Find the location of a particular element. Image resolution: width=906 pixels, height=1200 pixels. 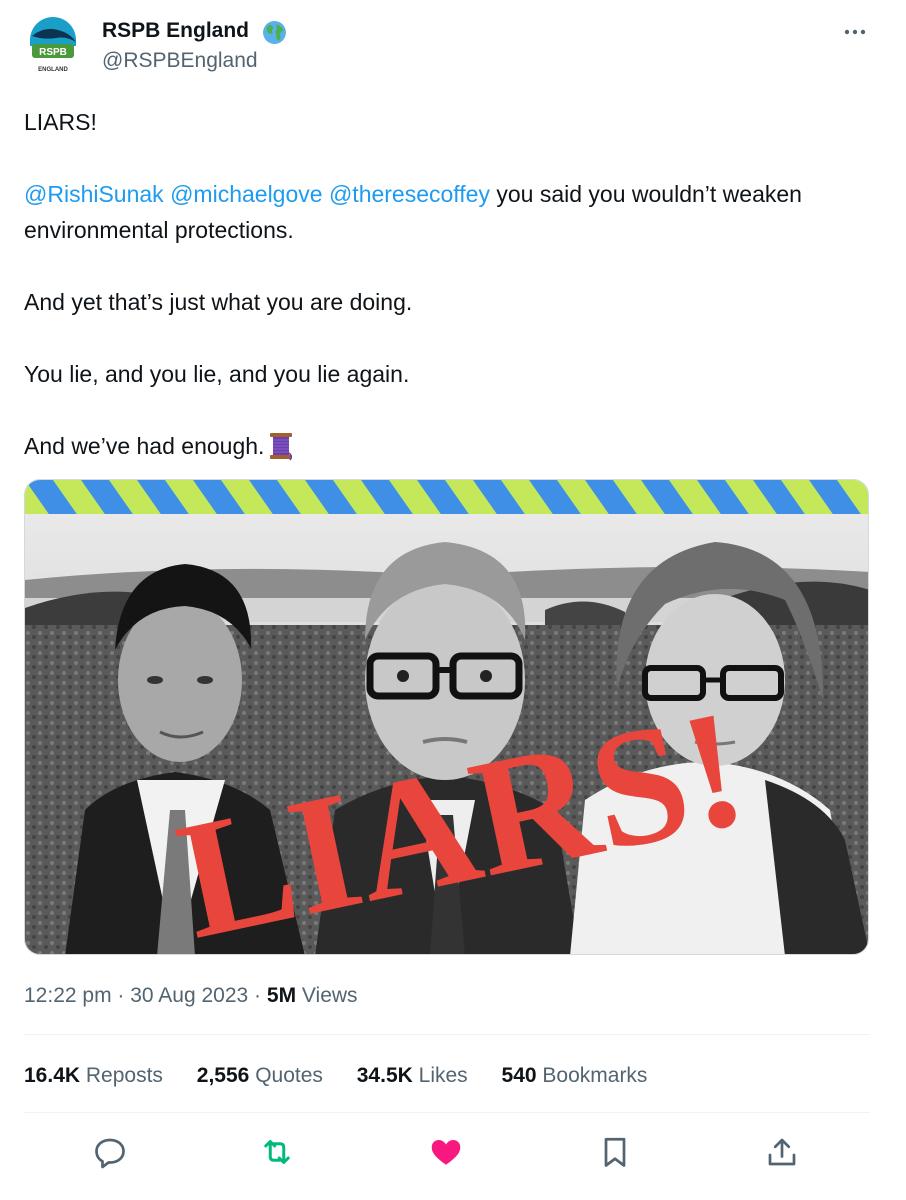

likes-stat: 34.5K Likes is located at coordinates (412, 1076).